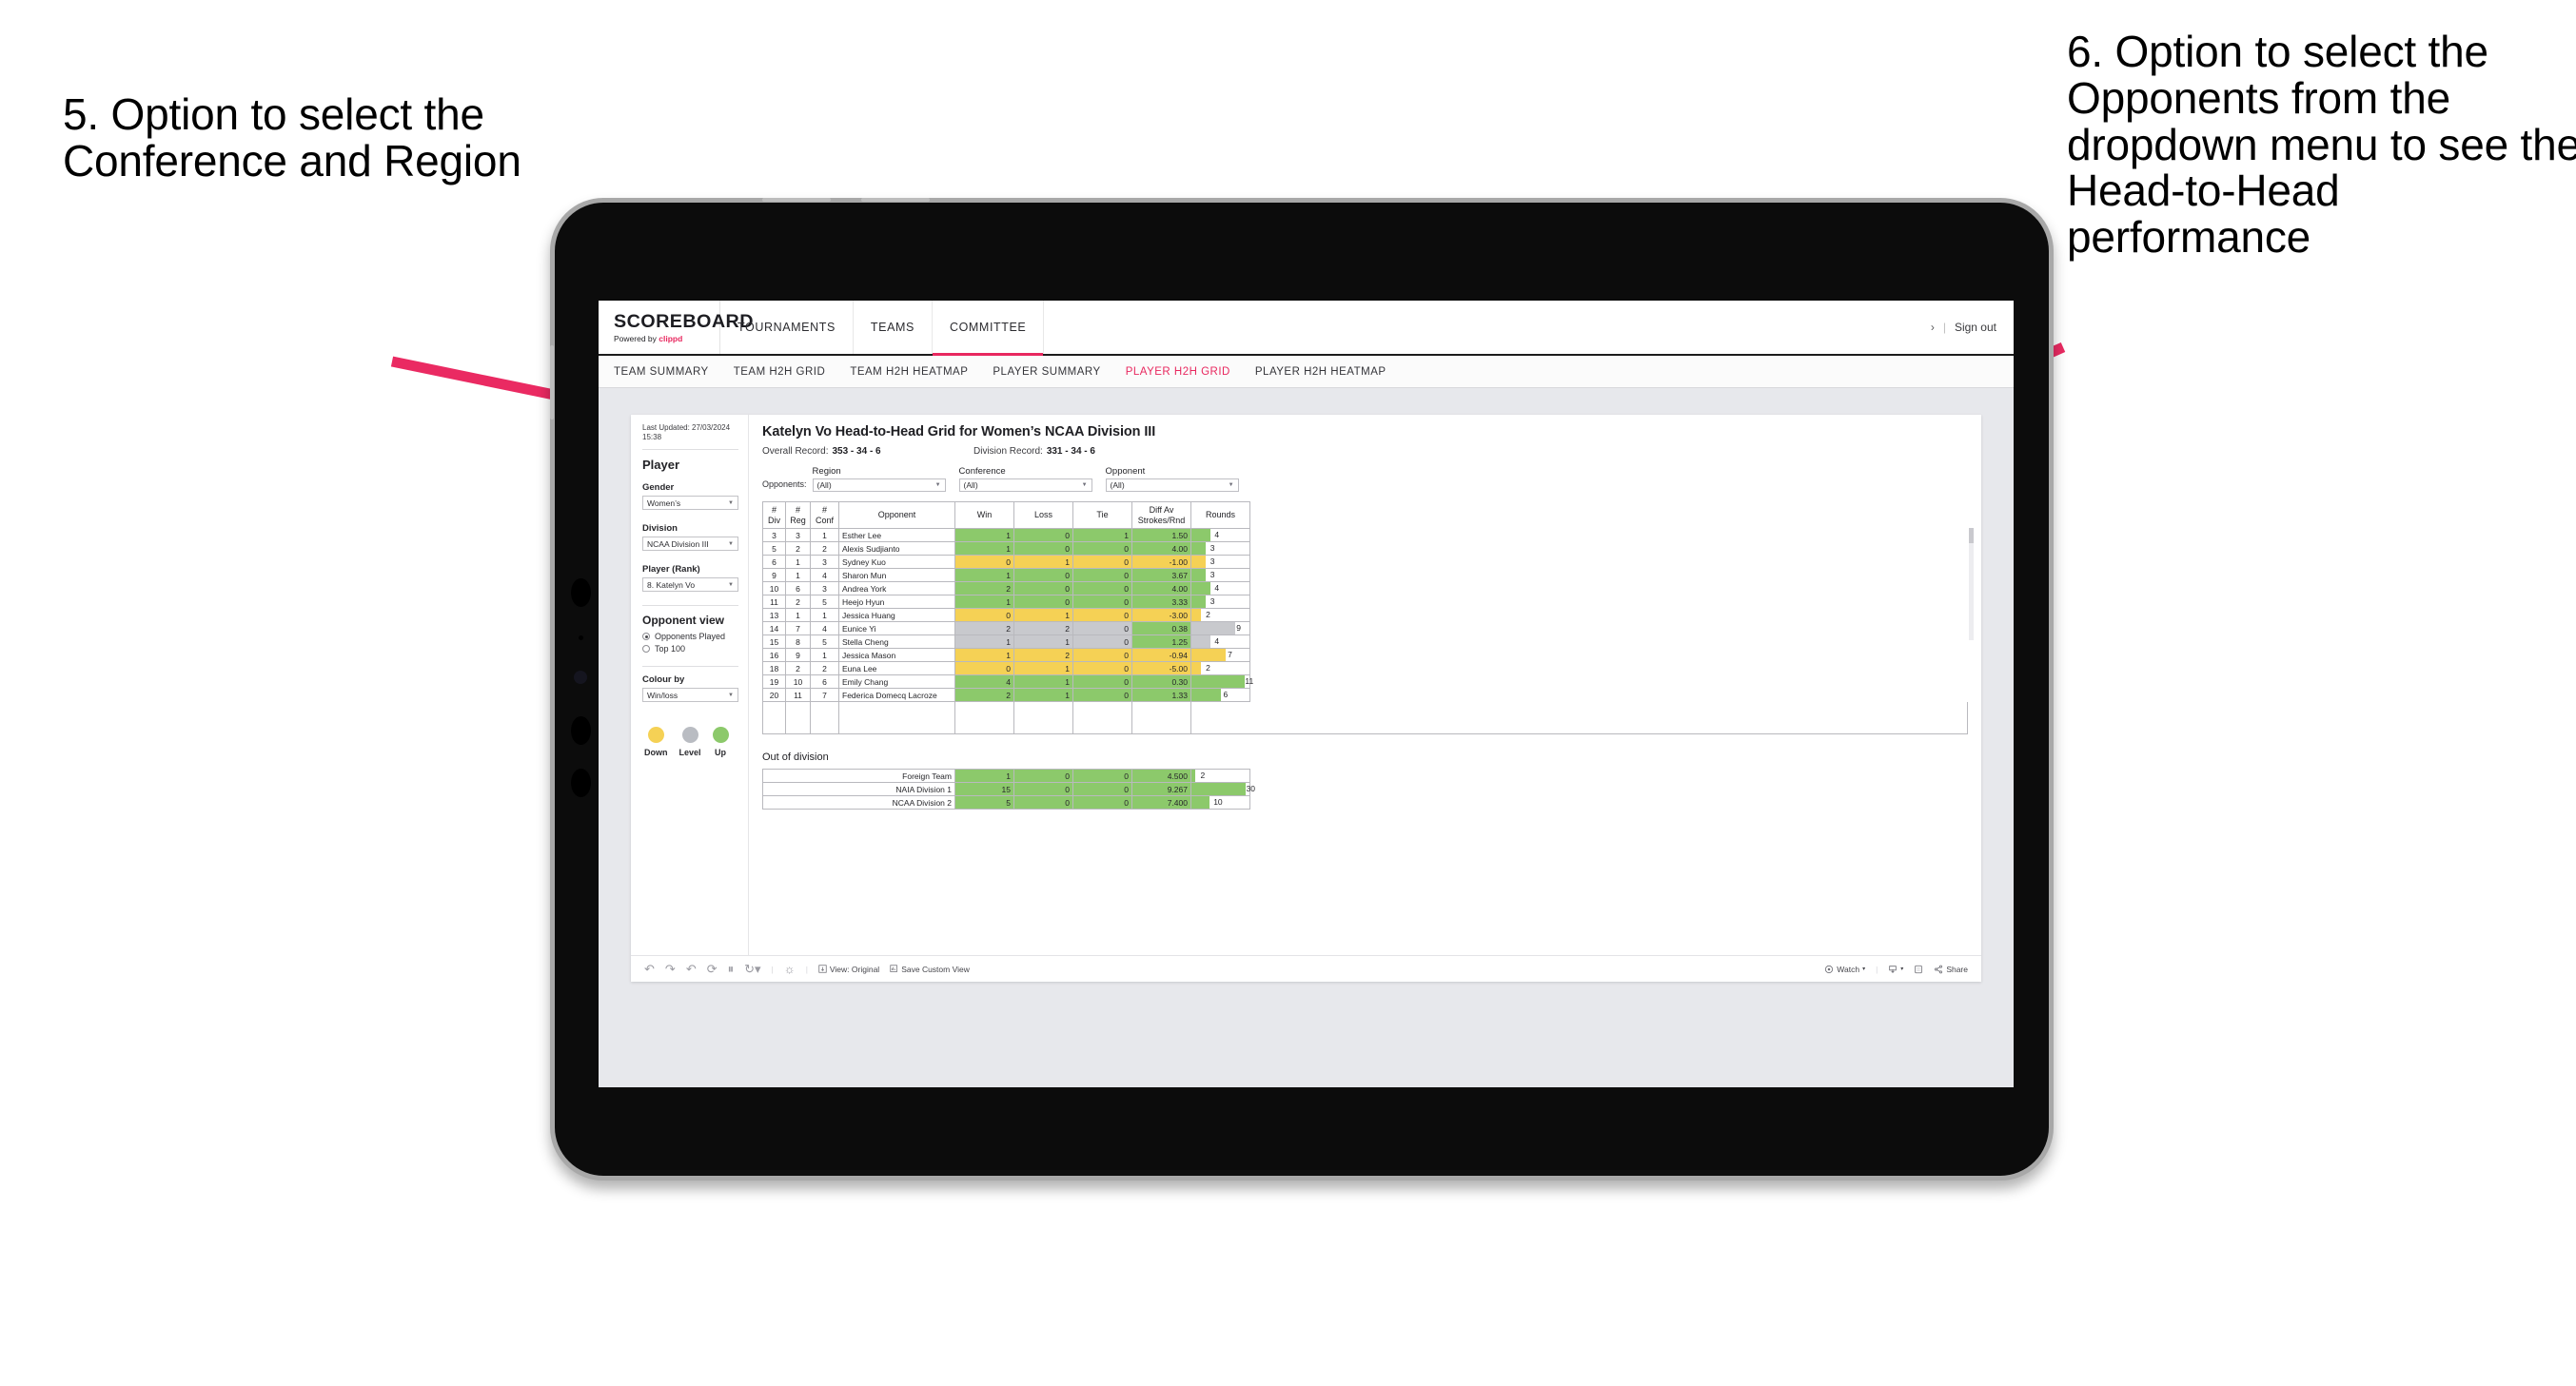  Describe the element at coordinates (690, 649) in the screenshot. I see `radio-top-100: Top 100` at that location.